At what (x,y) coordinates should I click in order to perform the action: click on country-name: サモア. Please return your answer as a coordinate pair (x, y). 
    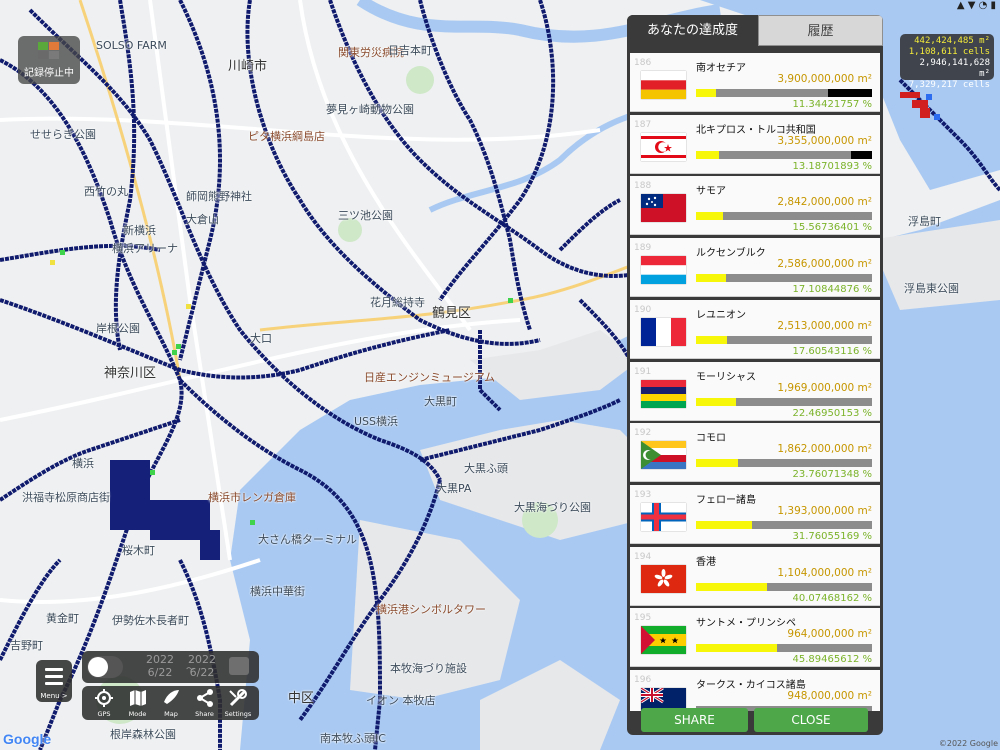
    Looking at the image, I should click on (711, 192).